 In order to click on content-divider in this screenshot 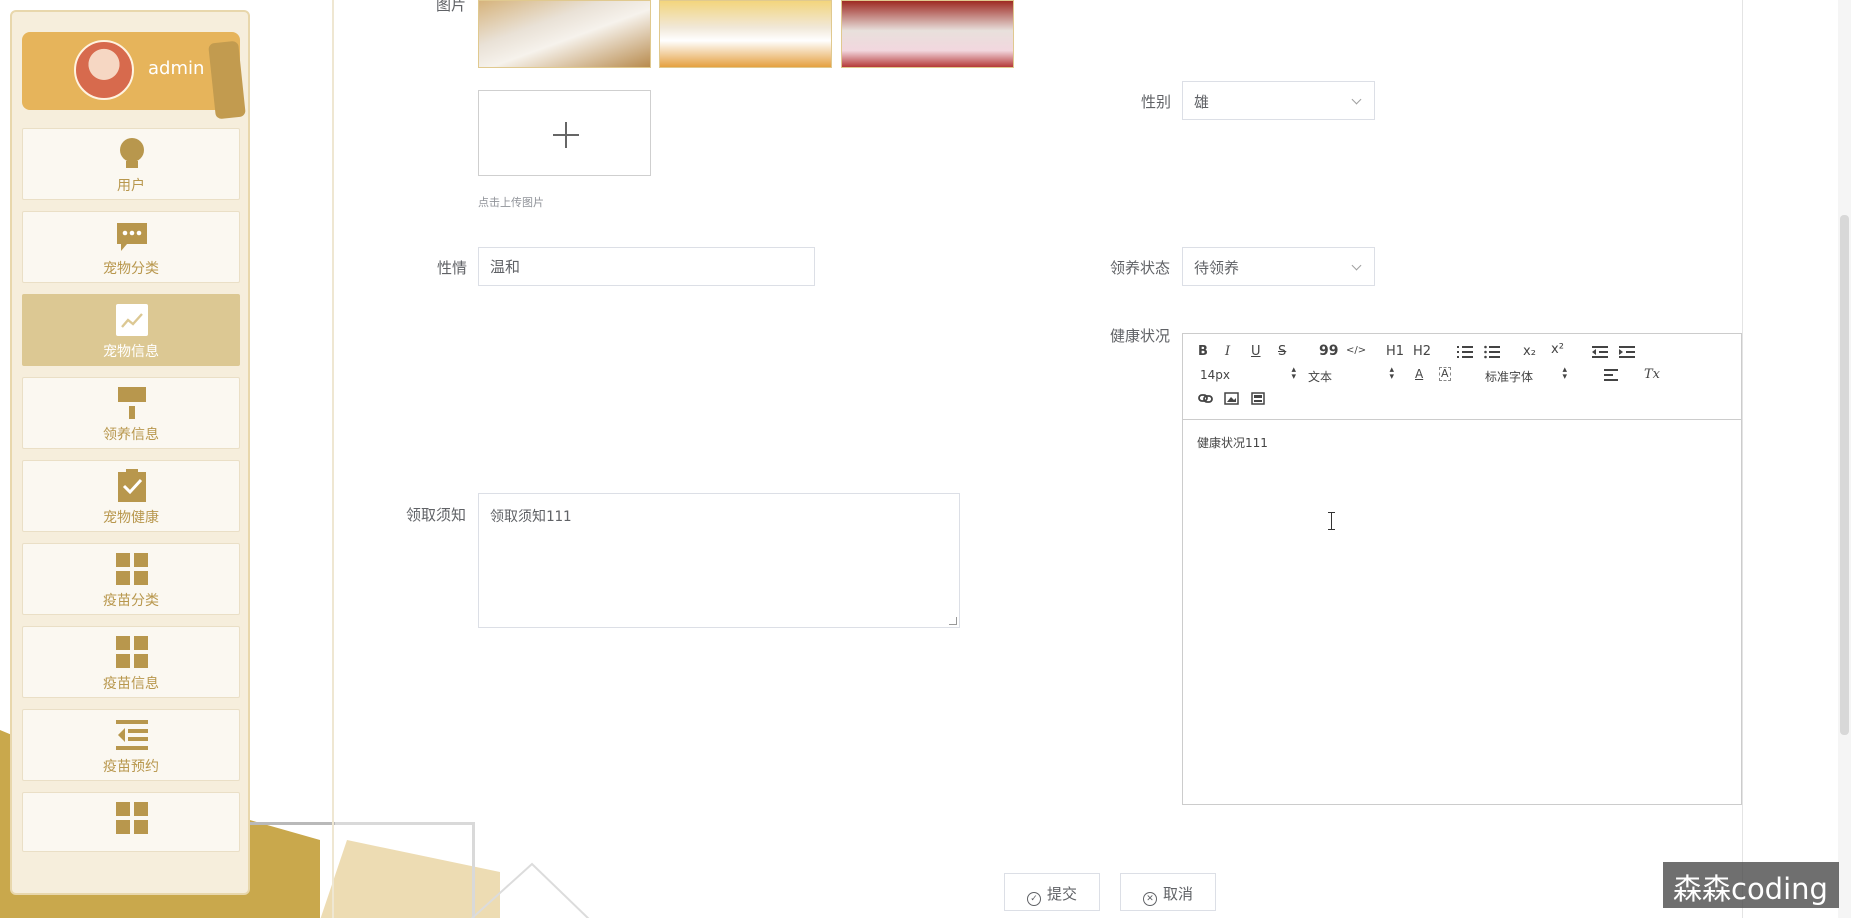, I will do `click(333, 459)`.